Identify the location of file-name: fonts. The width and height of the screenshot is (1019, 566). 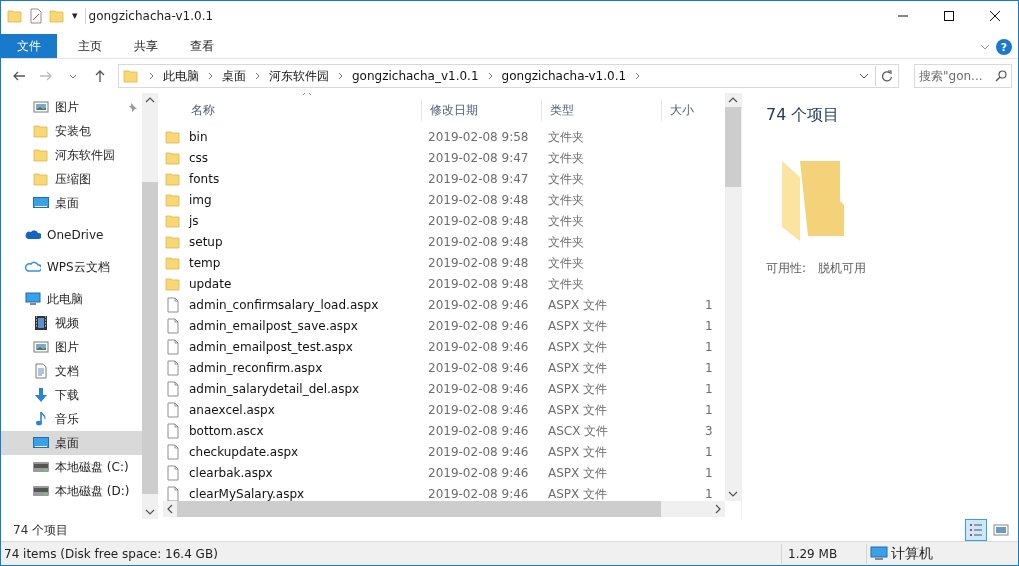
(302, 179).